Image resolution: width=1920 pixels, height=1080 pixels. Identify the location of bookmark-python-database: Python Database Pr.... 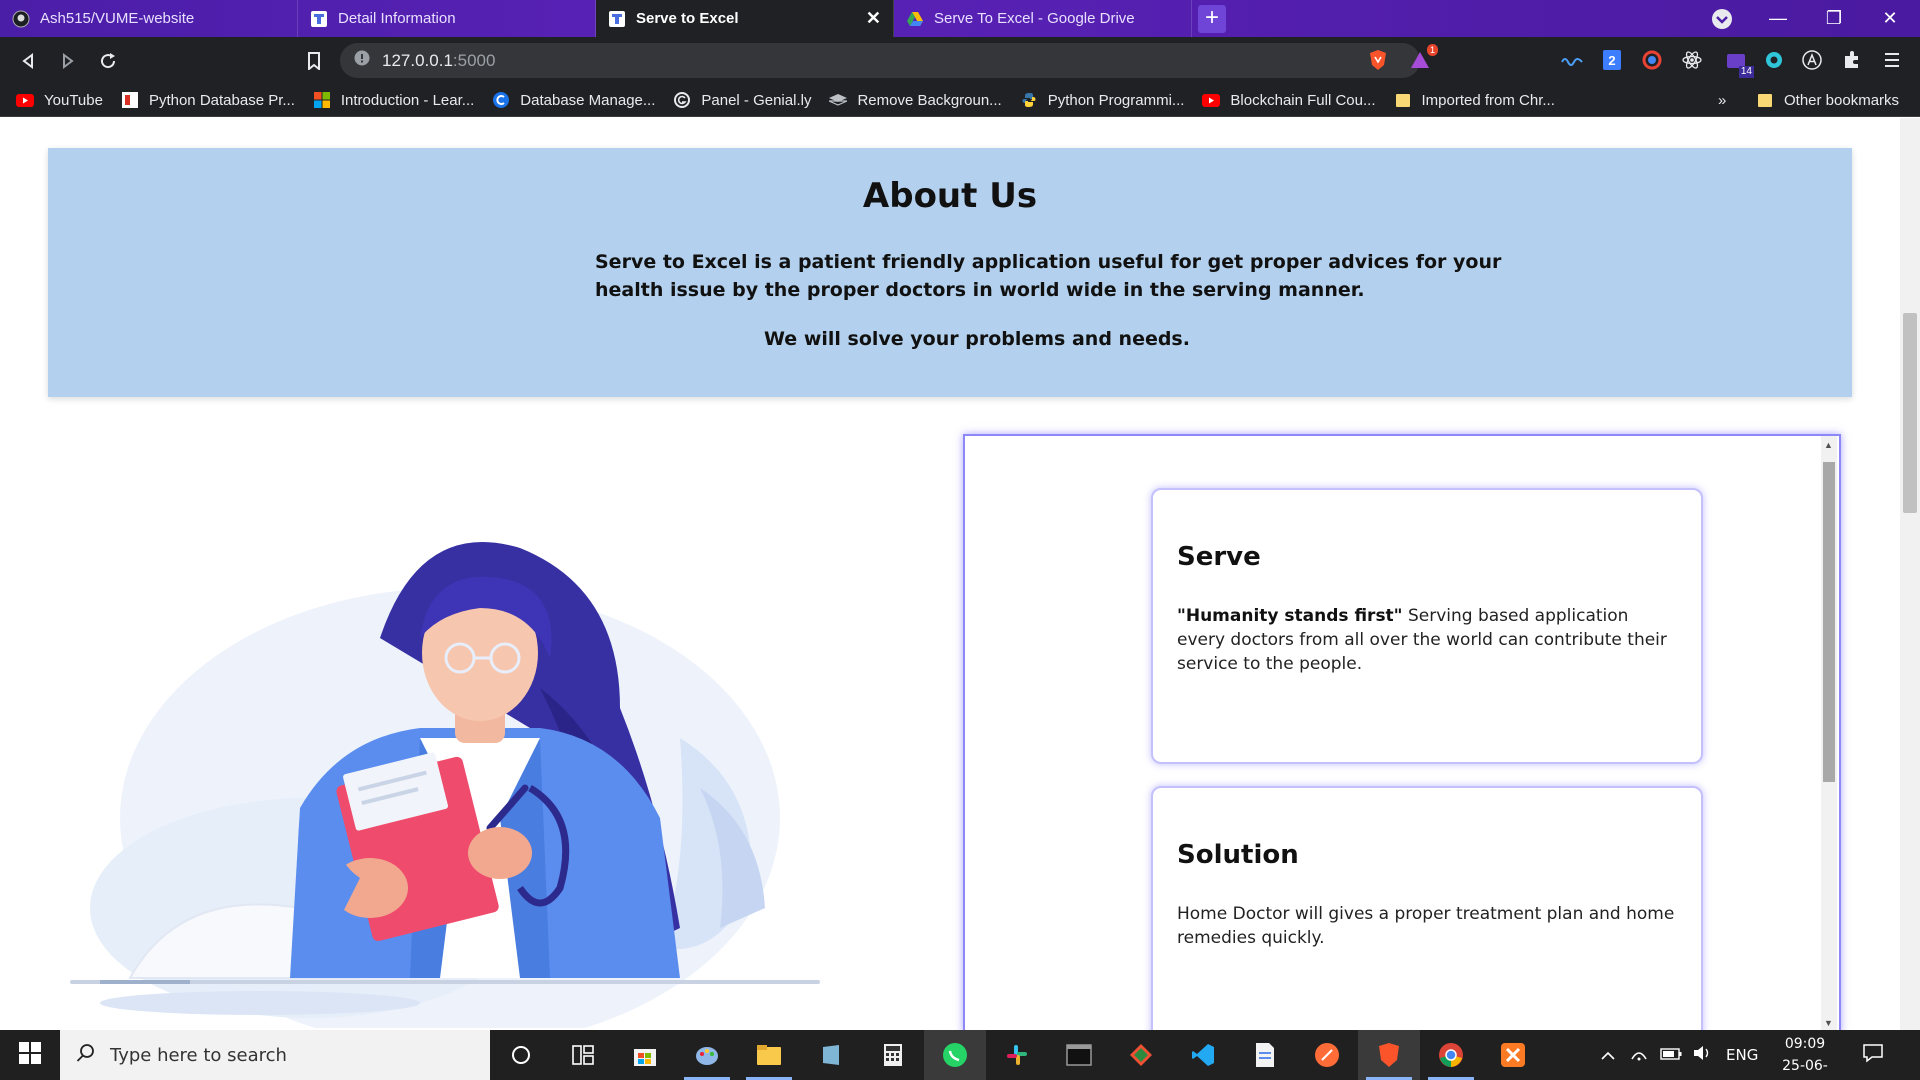
(208, 100).